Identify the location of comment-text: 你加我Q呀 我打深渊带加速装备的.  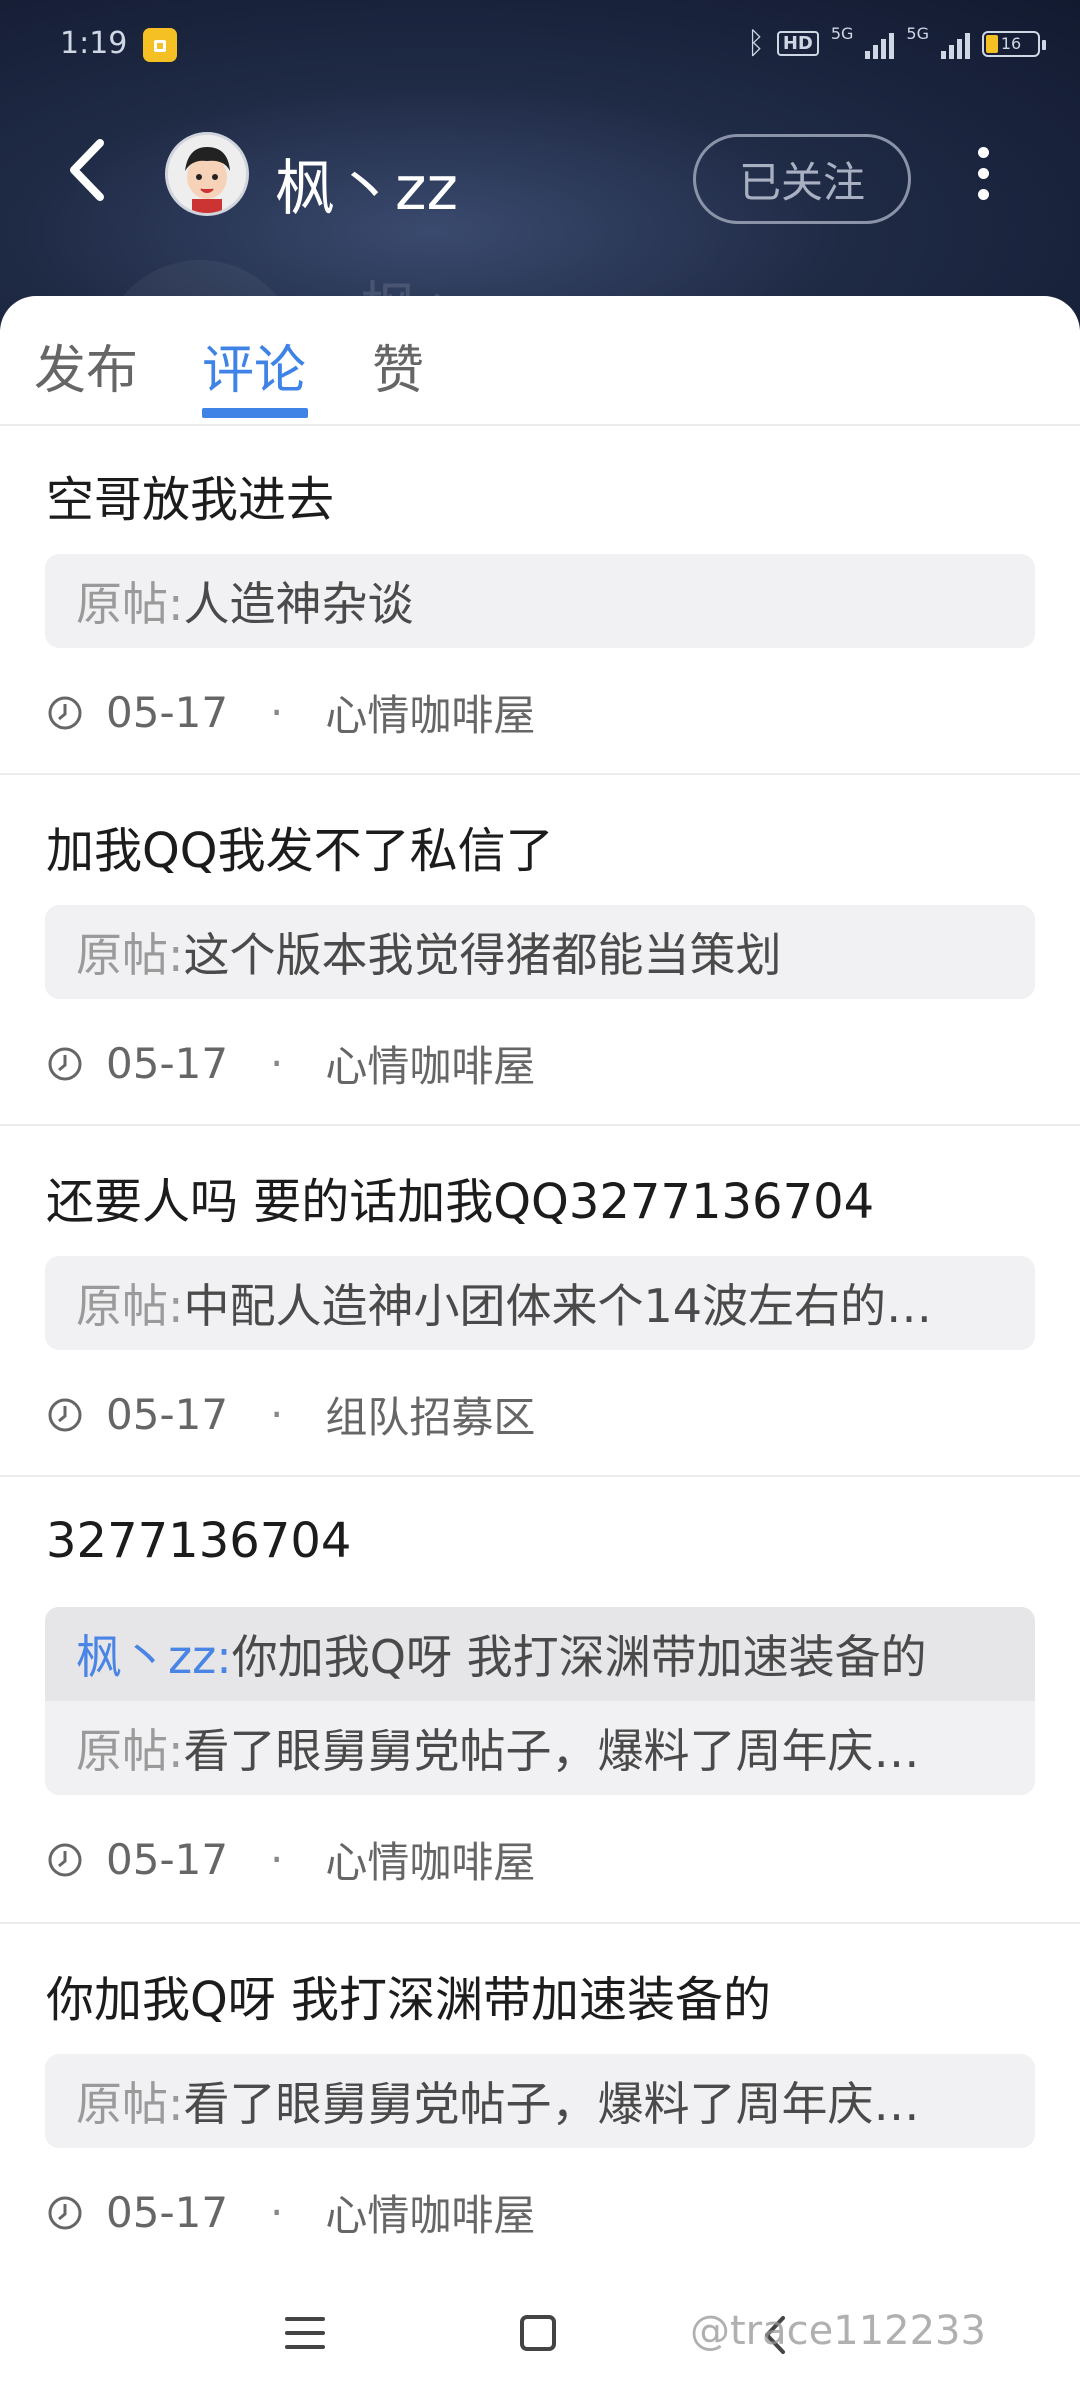
(409, 2000).